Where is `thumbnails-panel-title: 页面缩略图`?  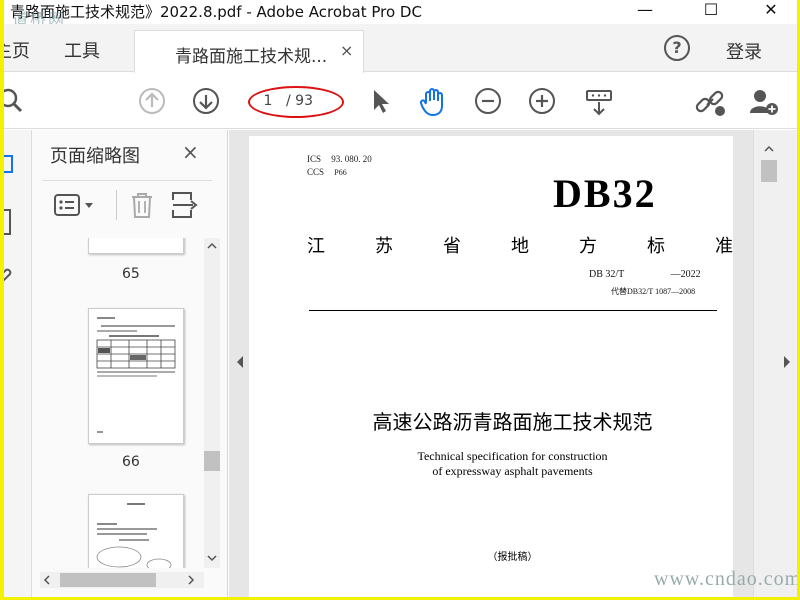 thumbnails-panel-title: 页面缩略图 is located at coordinates (95, 156).